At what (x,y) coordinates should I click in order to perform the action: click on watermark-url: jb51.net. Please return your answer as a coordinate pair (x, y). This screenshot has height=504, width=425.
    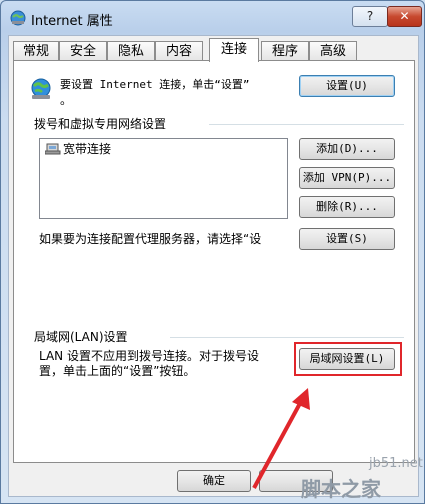
    Looking at the image, I should click on (396, 463).